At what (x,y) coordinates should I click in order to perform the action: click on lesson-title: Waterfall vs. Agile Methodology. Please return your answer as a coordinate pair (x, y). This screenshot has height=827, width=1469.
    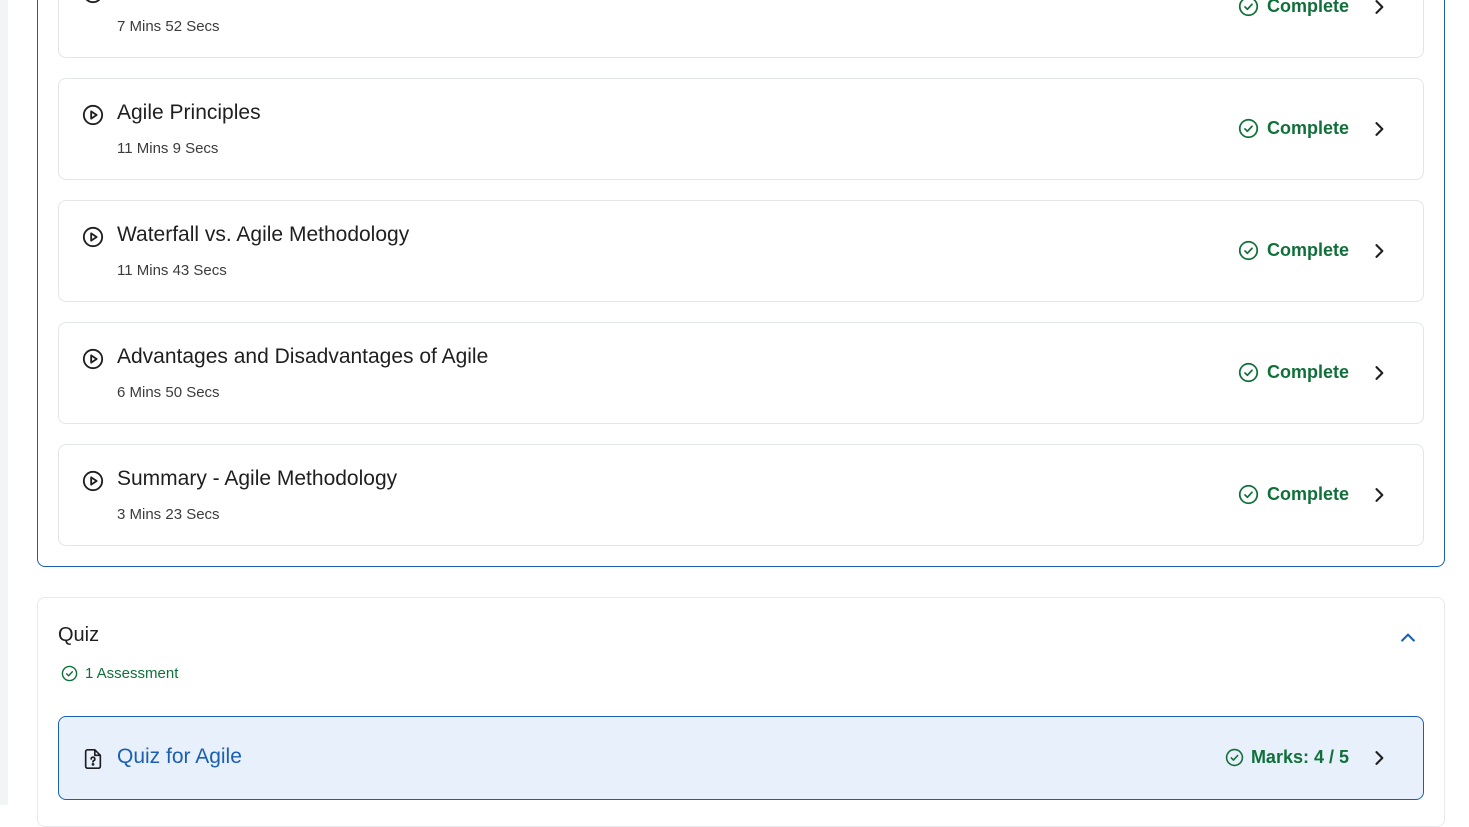
    Looking at the image, I should click on (263, 234).